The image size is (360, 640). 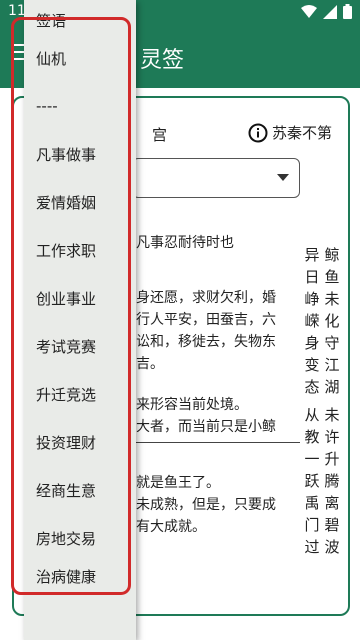 I want to click on detail-line: 身还愿，求财欠利，婚, so click(x=206, y=298).